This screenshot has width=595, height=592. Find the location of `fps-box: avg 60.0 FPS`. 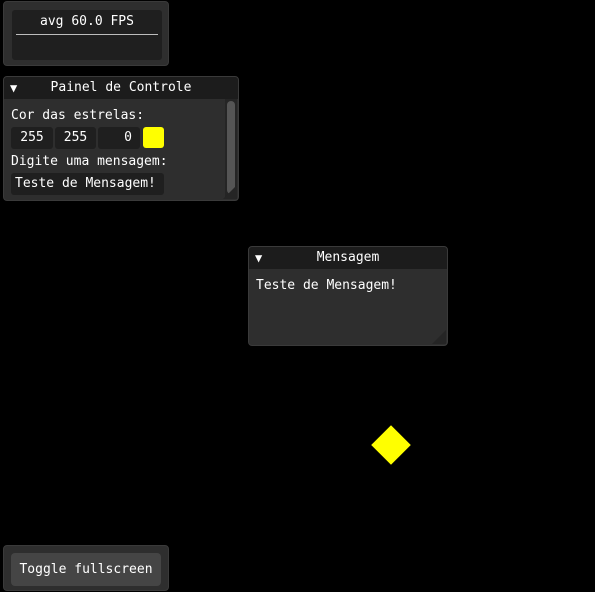

fps-box: avg 60.0 FPS is located at coordinates (87, 35).